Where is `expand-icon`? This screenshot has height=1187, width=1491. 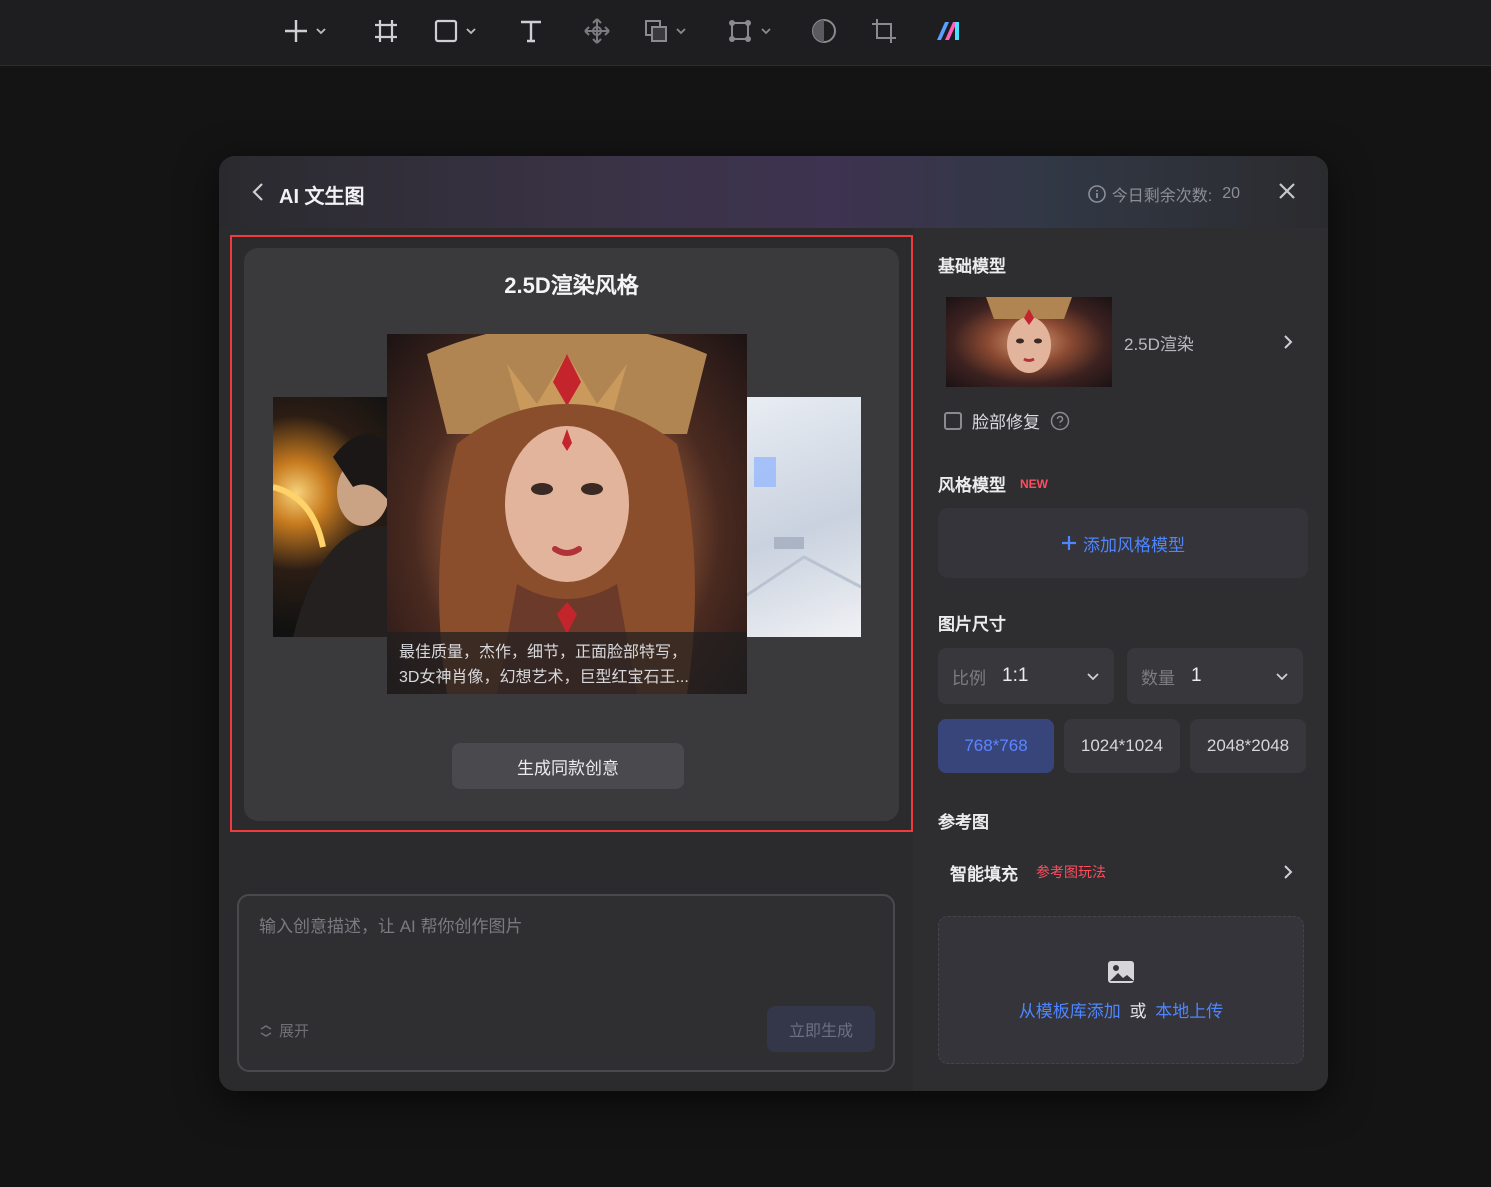 expand-icon is located at coordinates (266, 1030).